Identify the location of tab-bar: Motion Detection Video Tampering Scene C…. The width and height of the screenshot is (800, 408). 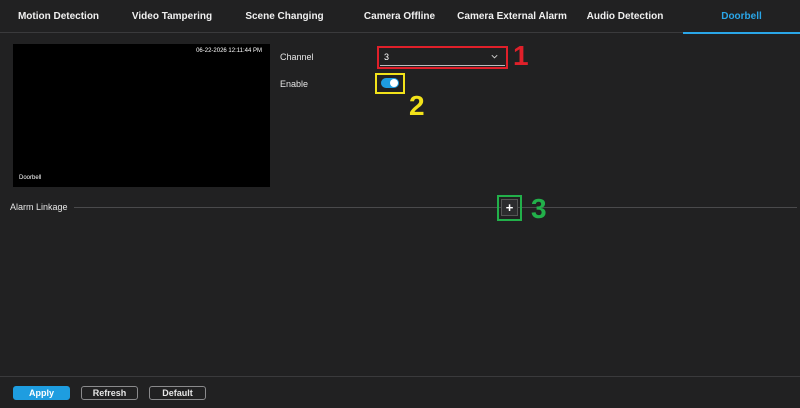
(400, 17).